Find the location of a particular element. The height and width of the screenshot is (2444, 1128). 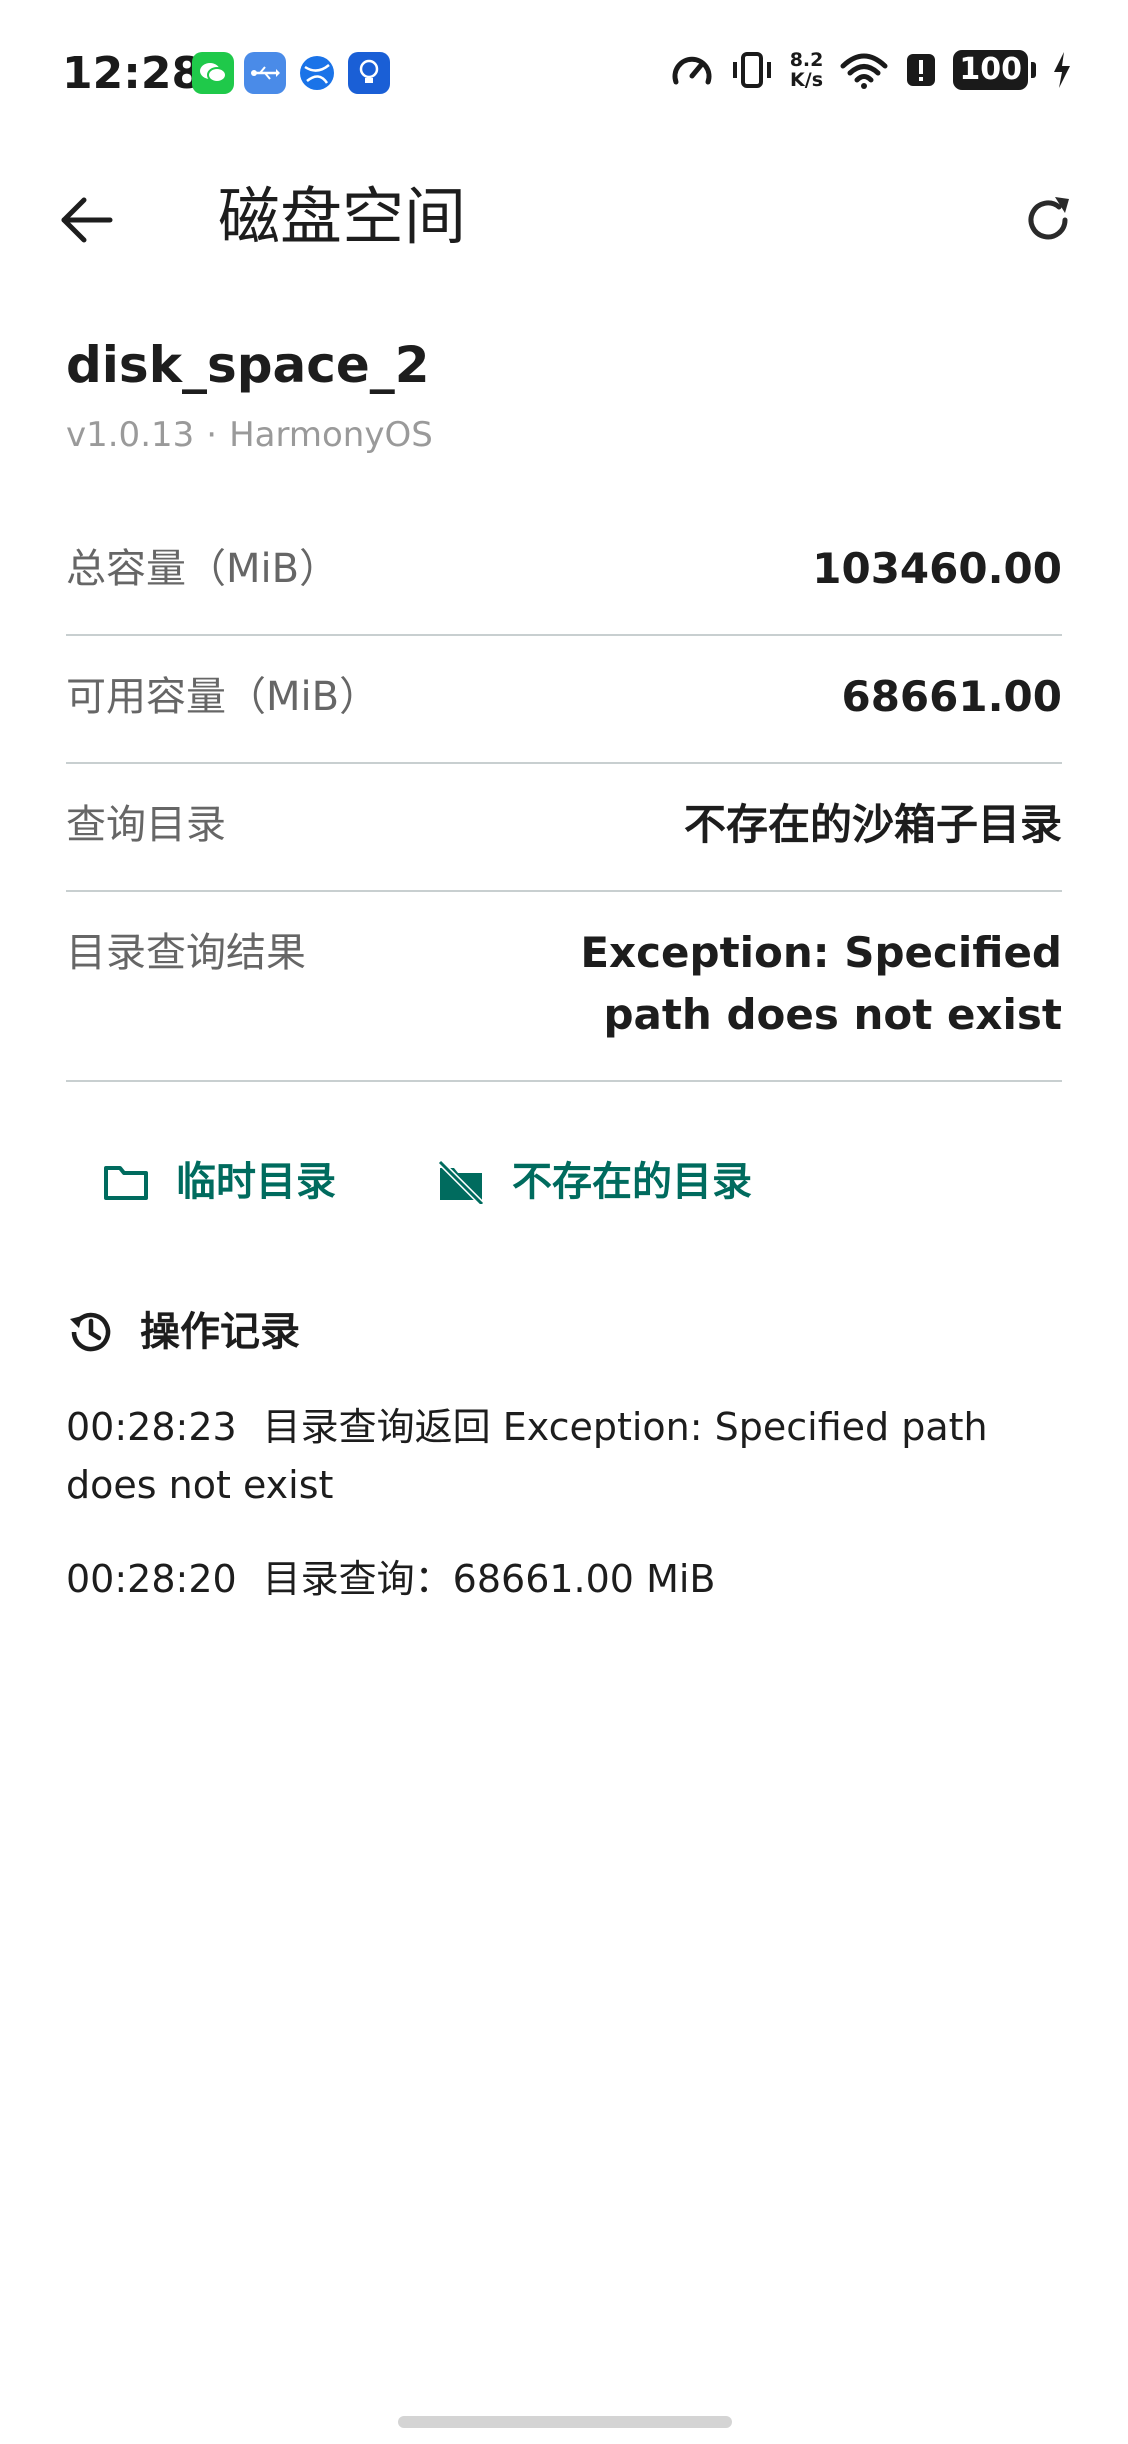

notification-icons is located at coordinates (291, 73).